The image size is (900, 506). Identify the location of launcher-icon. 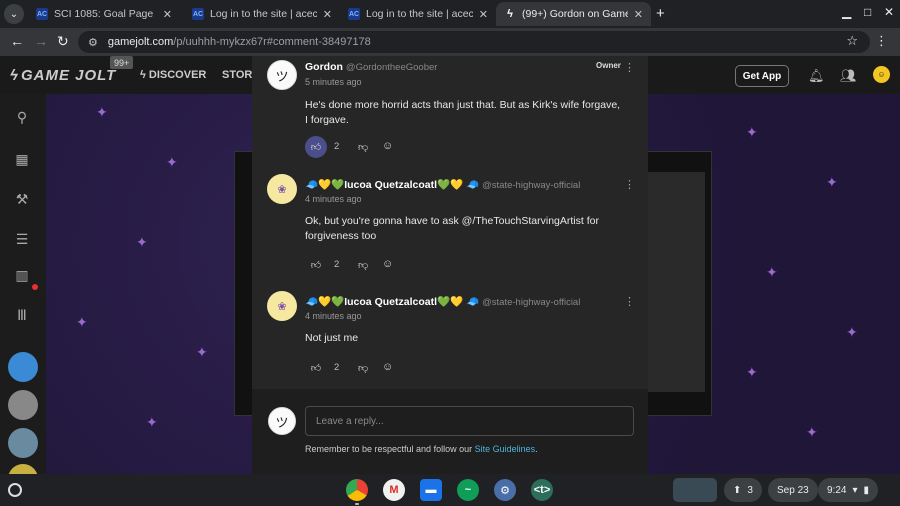
(15, 490).